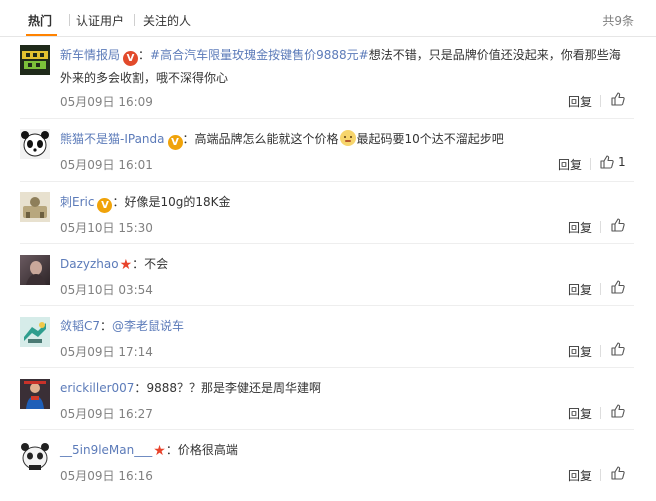 The width and height of the screenshot is (656, 501). I want to click on comment-time: 05月09日 16:27, so click(106, 414).